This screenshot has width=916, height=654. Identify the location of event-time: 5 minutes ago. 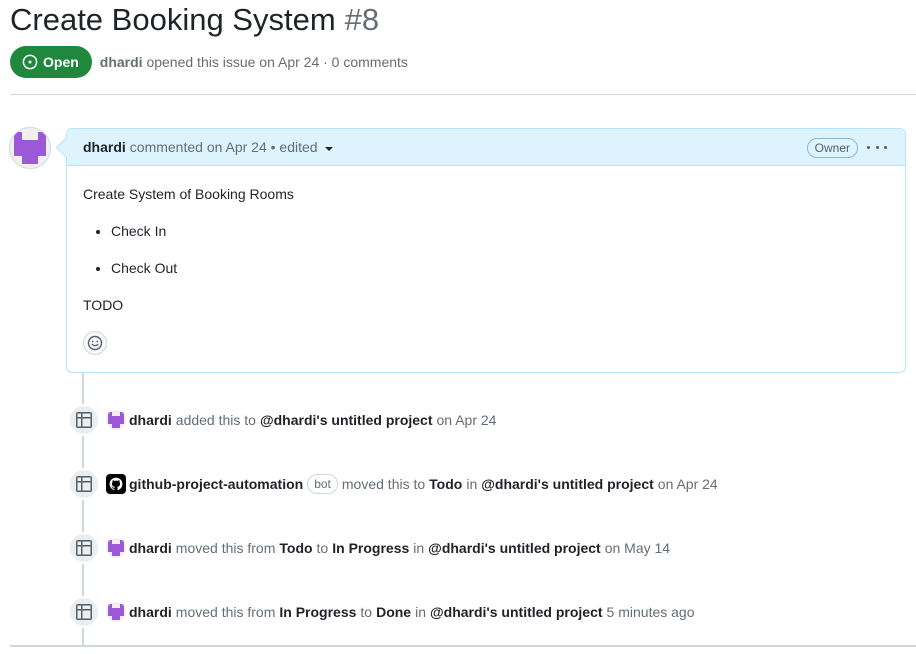
(651, 612).